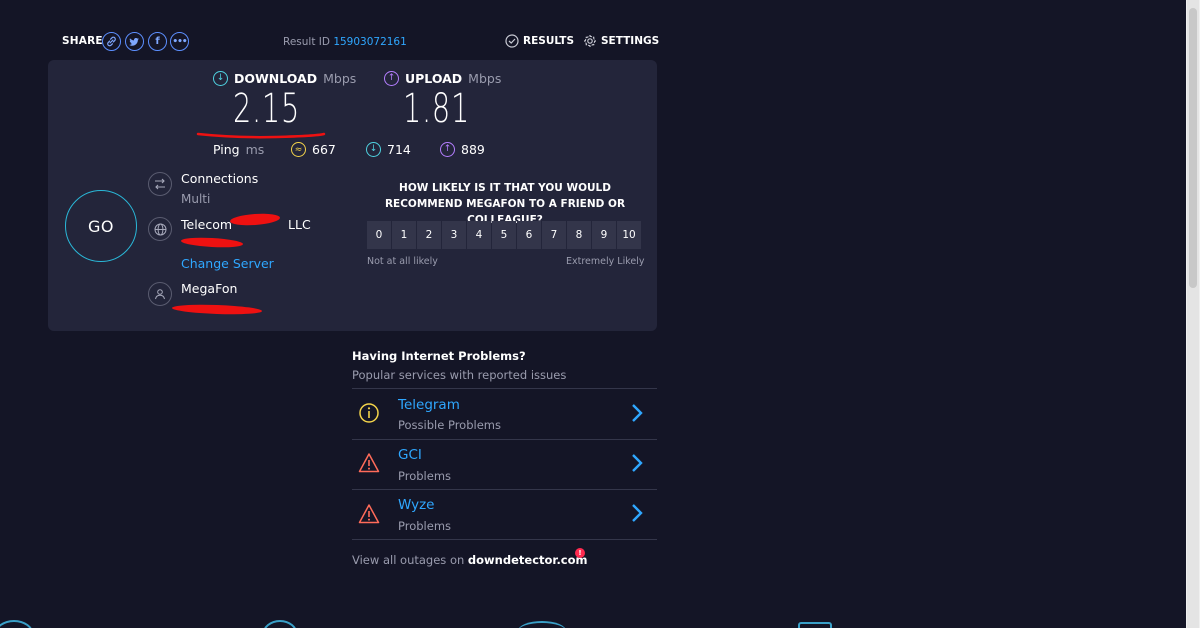 This screenshot has width=1200, height=628. I want to click on rating-option: 6, so click(529, 235).